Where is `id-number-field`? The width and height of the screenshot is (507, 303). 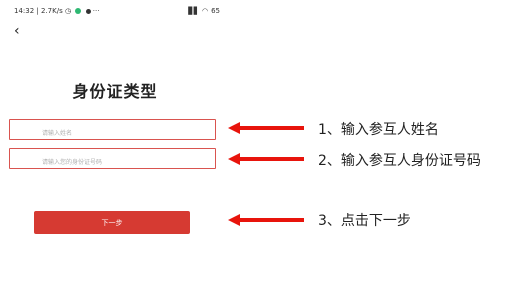
id-number-field is located at coordinates (112, 160).